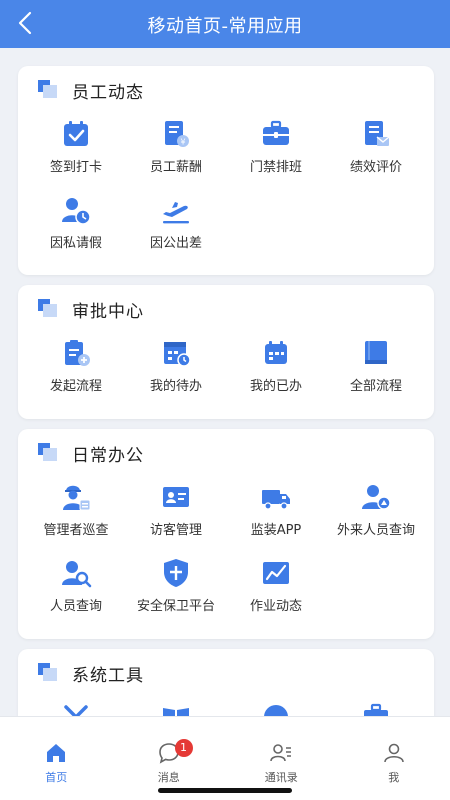 Image resolution: width=450 pixels, height=800 pixels. What do you see at coordinates (75, 386) in the screenshot?
I see `app-label: 发起流程` at bounding box center [75, 386].